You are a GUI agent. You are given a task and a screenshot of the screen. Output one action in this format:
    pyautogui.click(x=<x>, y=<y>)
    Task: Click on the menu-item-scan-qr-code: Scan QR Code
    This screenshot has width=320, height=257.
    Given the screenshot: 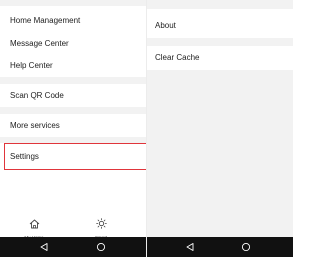 What is the action you would take?
    pyautogui.click(x=73, y=95)
    